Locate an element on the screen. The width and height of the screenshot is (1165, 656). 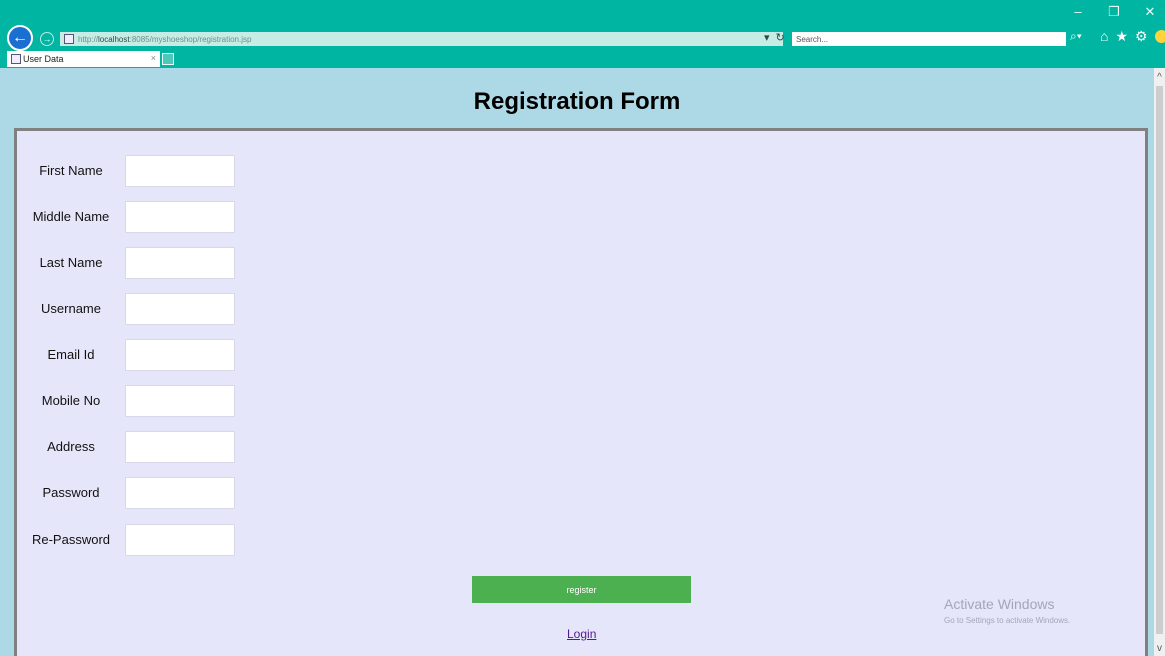
mobile-label: Mobile No is located at coordinates (71, 400).